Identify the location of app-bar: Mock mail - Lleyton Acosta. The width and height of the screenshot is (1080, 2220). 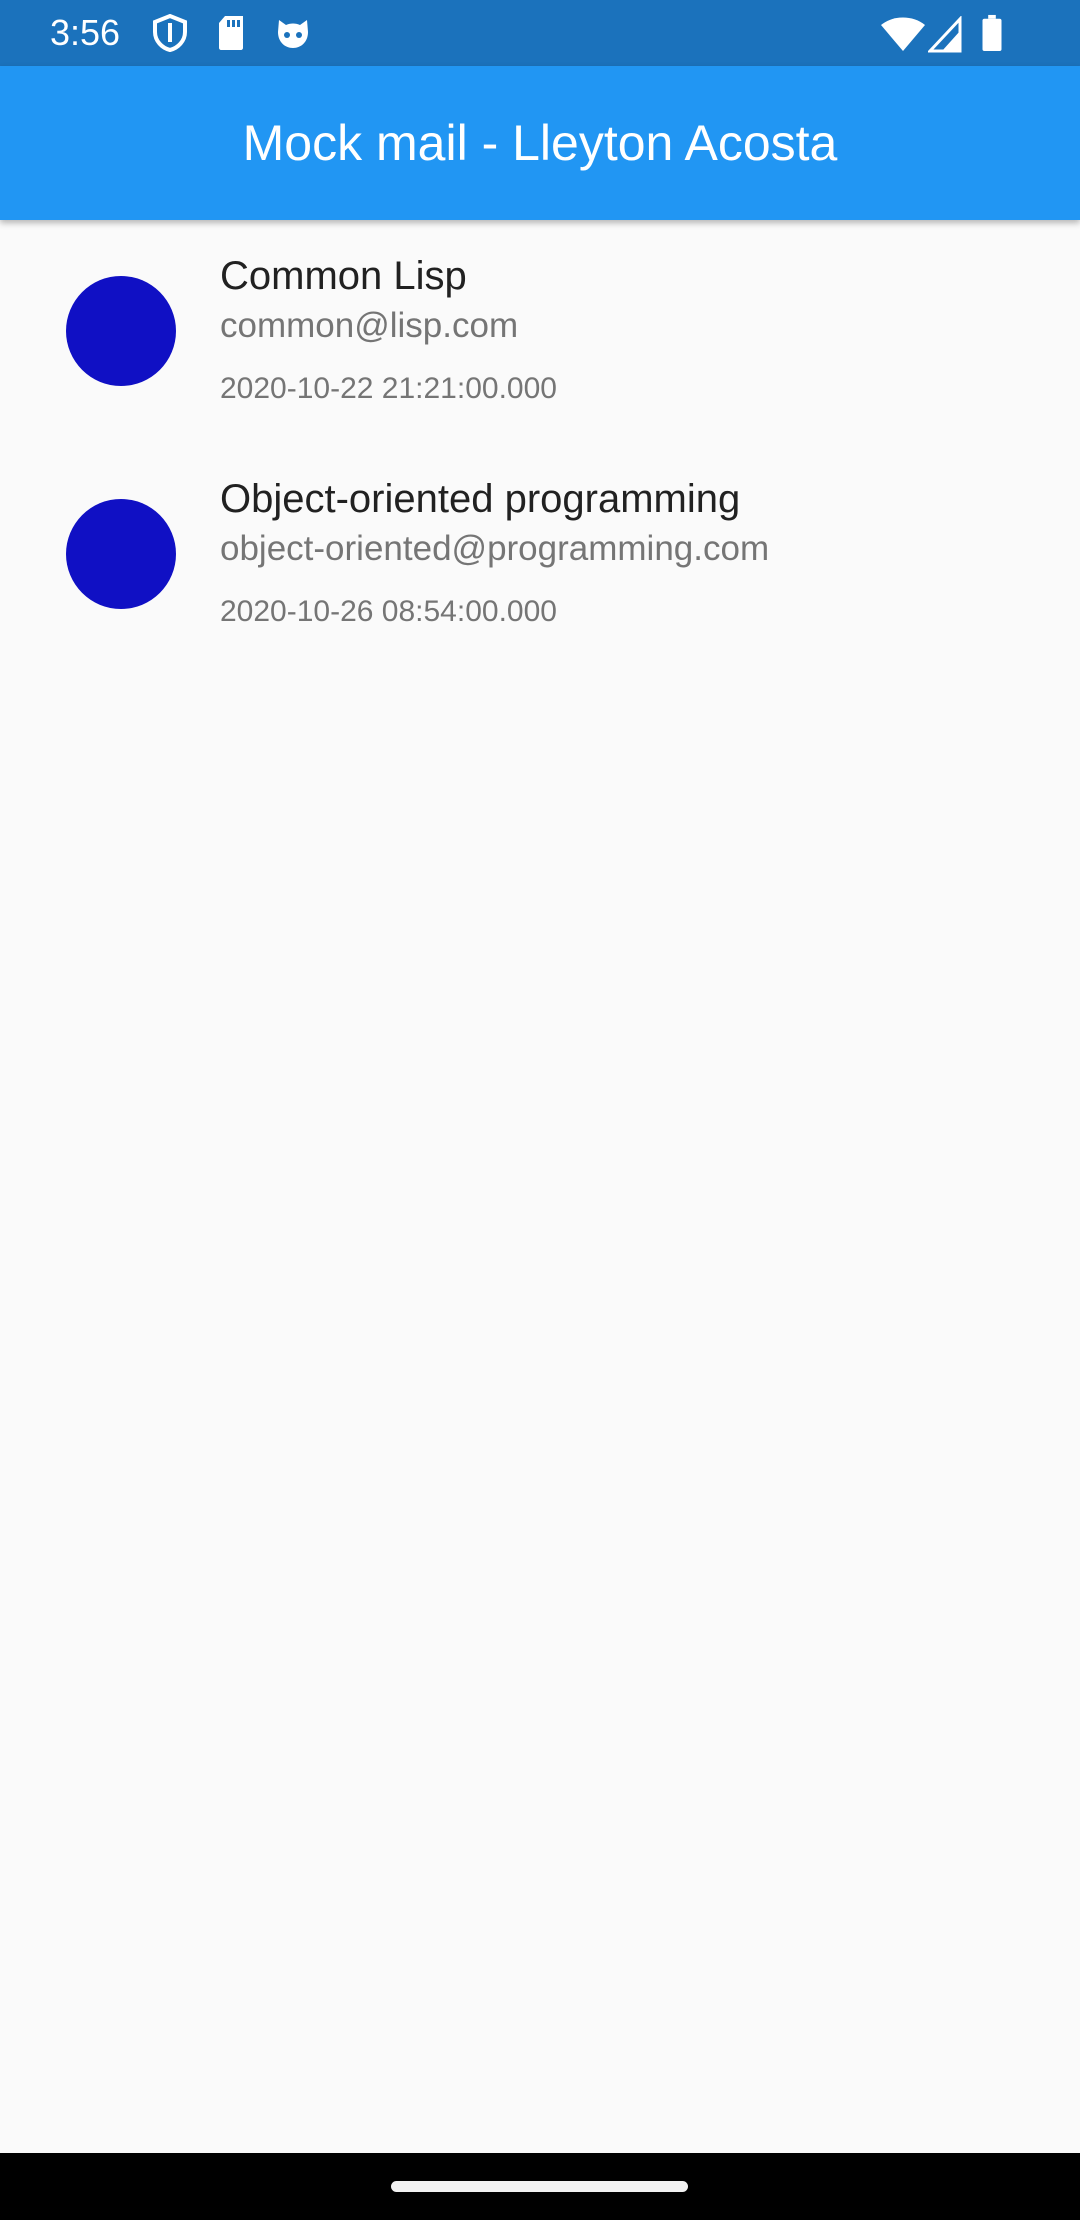
(540, 143).